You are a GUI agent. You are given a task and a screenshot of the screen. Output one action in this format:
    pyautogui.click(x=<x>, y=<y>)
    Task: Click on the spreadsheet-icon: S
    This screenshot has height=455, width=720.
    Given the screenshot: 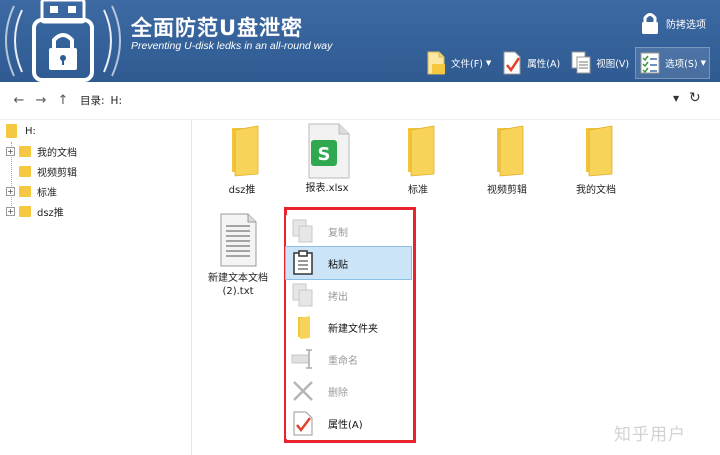 What is the action you would take?
    pyautogui.click(x=327, y=150)
    